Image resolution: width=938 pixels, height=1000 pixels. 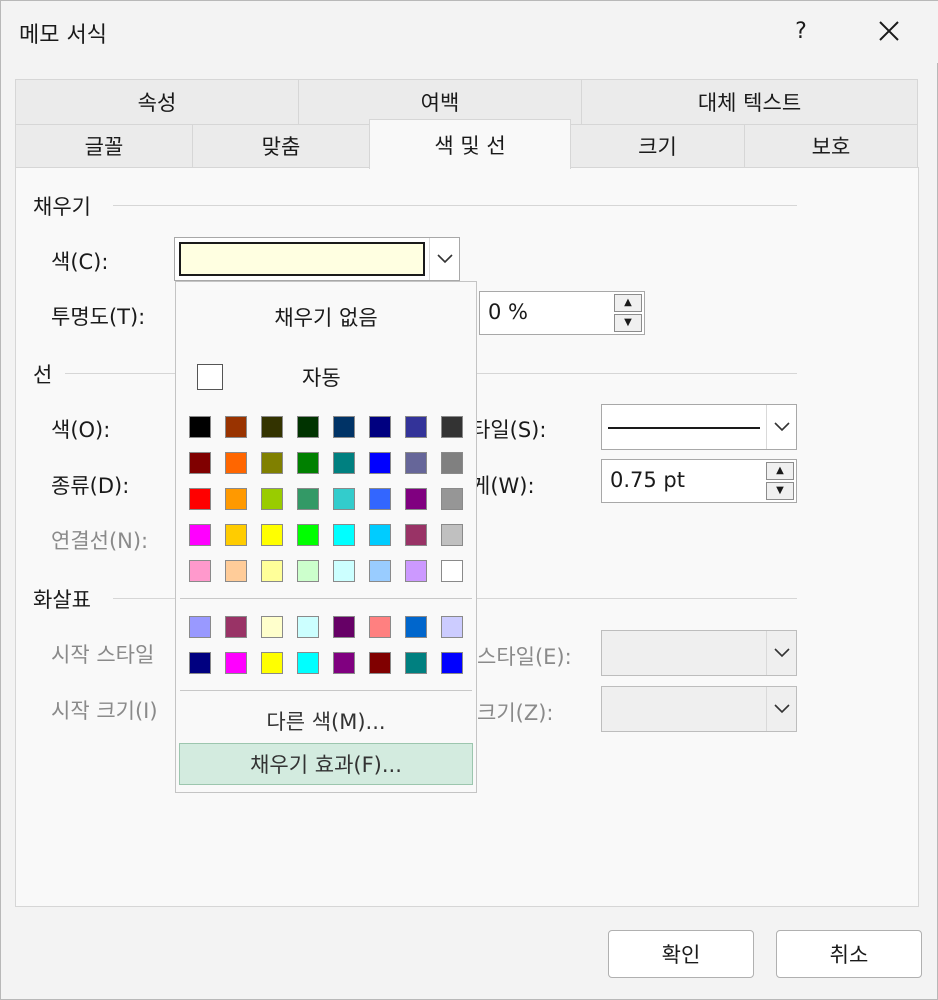 I want to click on fill-color-label: 색(C):, so click(x=80, y=262).